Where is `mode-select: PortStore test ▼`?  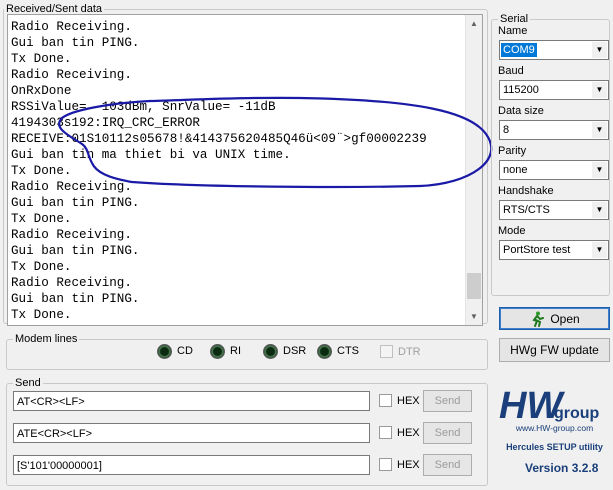
mode-select: PortStore test ▼ is located at coordinates (554, 250).